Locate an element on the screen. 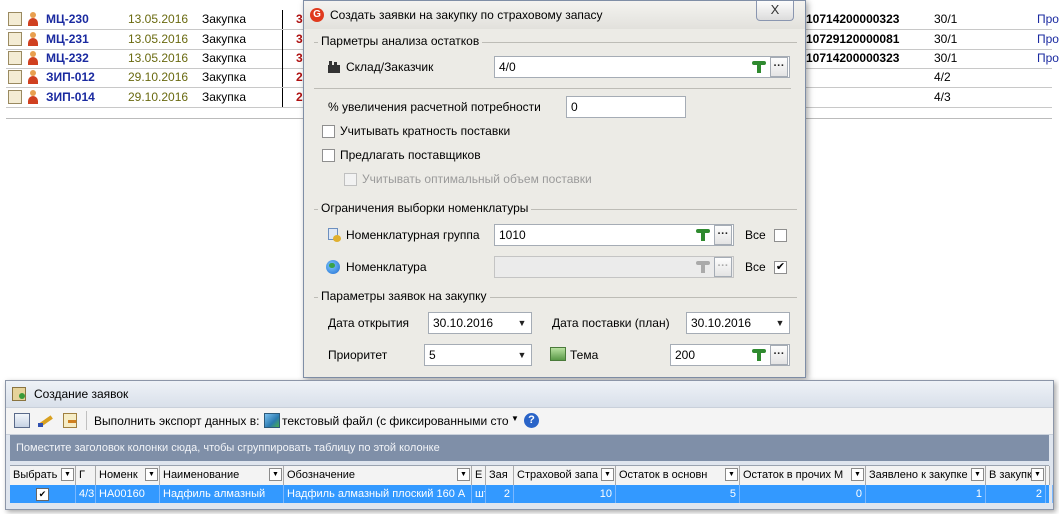  close-button: X is located at coordinates (775, 11).